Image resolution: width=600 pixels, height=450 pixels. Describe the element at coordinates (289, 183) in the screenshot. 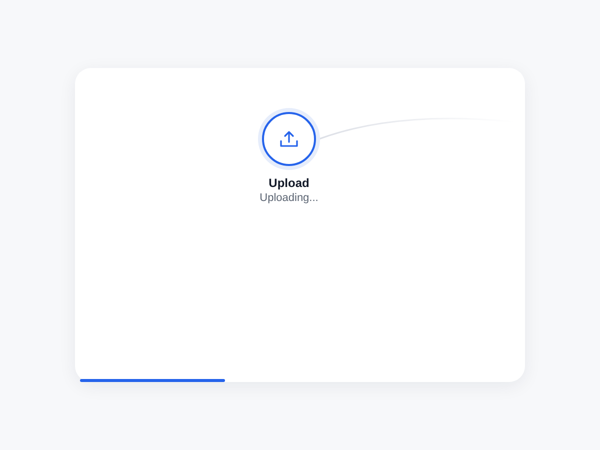

I see `step-title: Upload` at that location.